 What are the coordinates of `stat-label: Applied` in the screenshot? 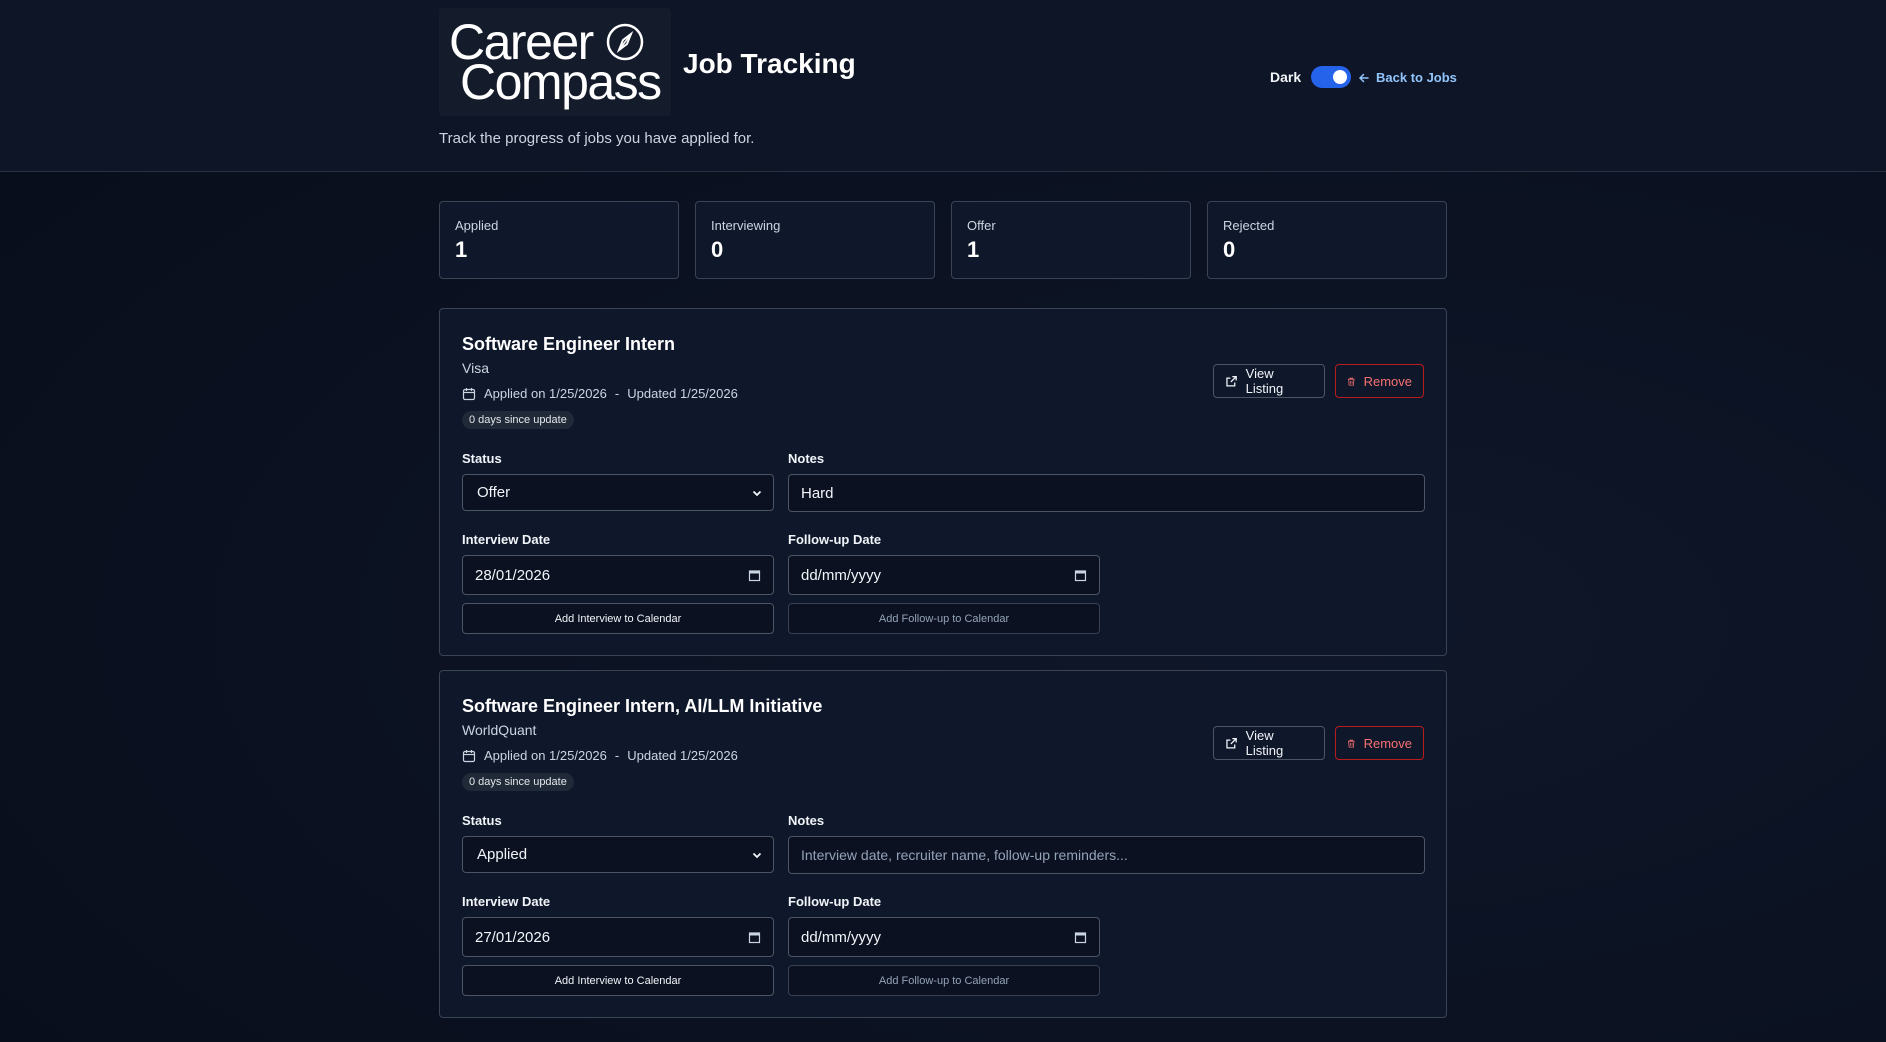 It's located at (477, 225).